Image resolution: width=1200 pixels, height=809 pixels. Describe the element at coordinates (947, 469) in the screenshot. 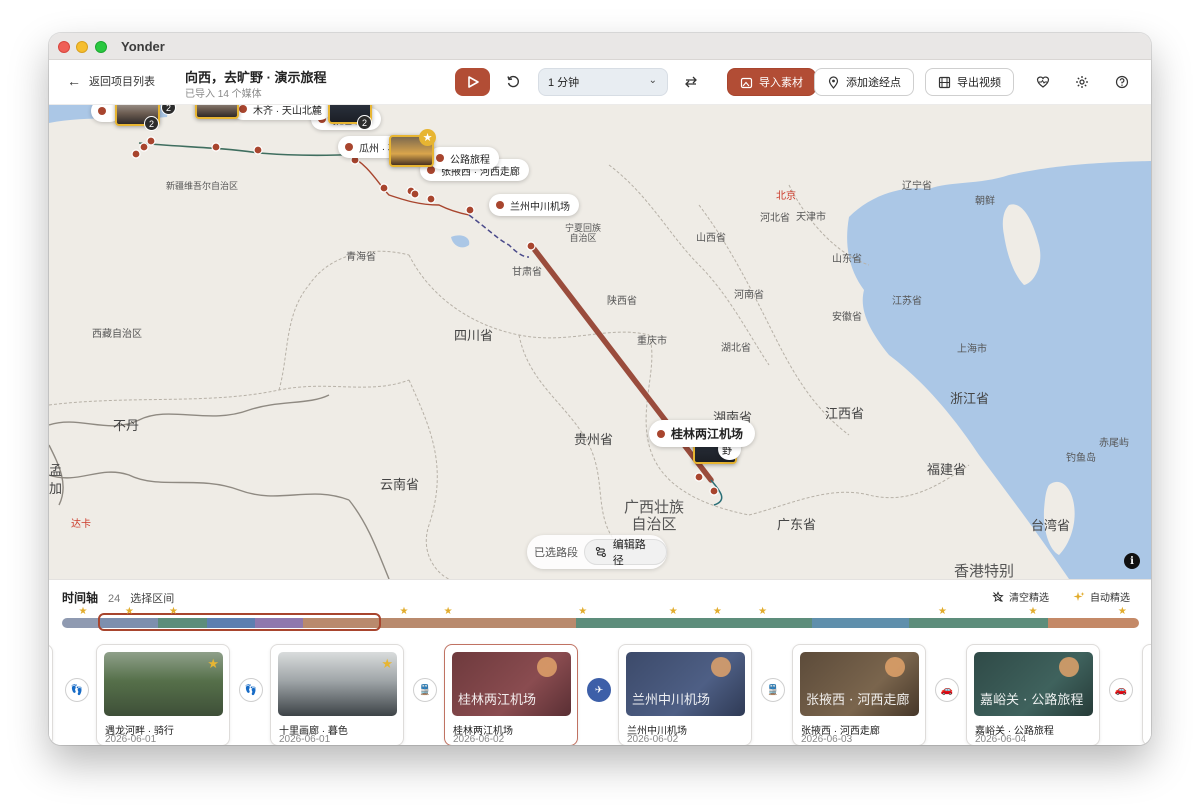

I see `map-label: 福建省` at that location.